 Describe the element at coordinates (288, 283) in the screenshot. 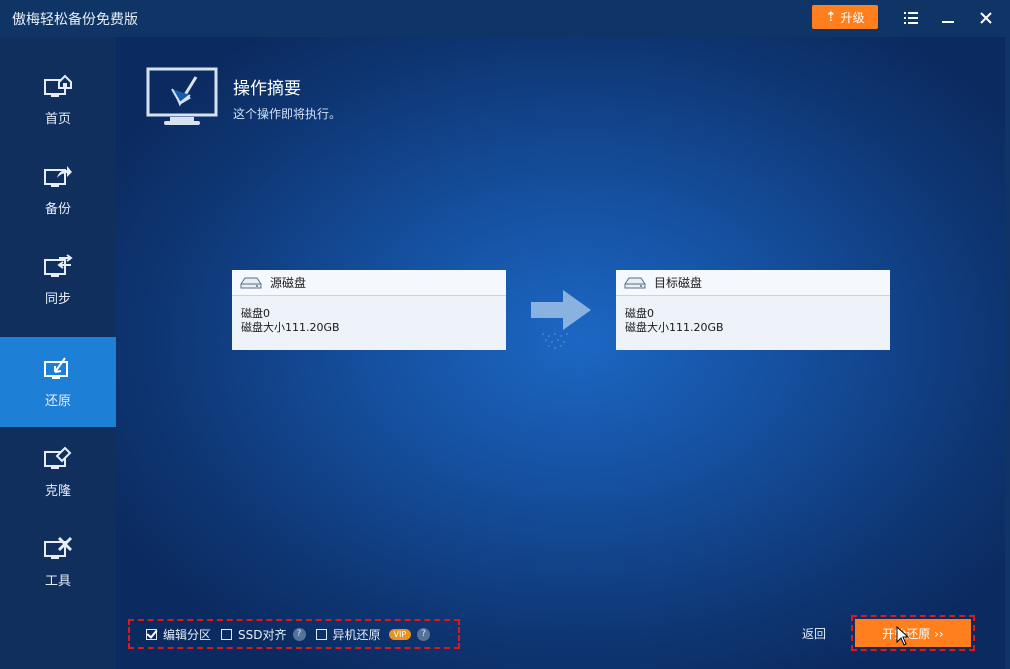

I see `source-disk-title: 源磁盘` at that location.